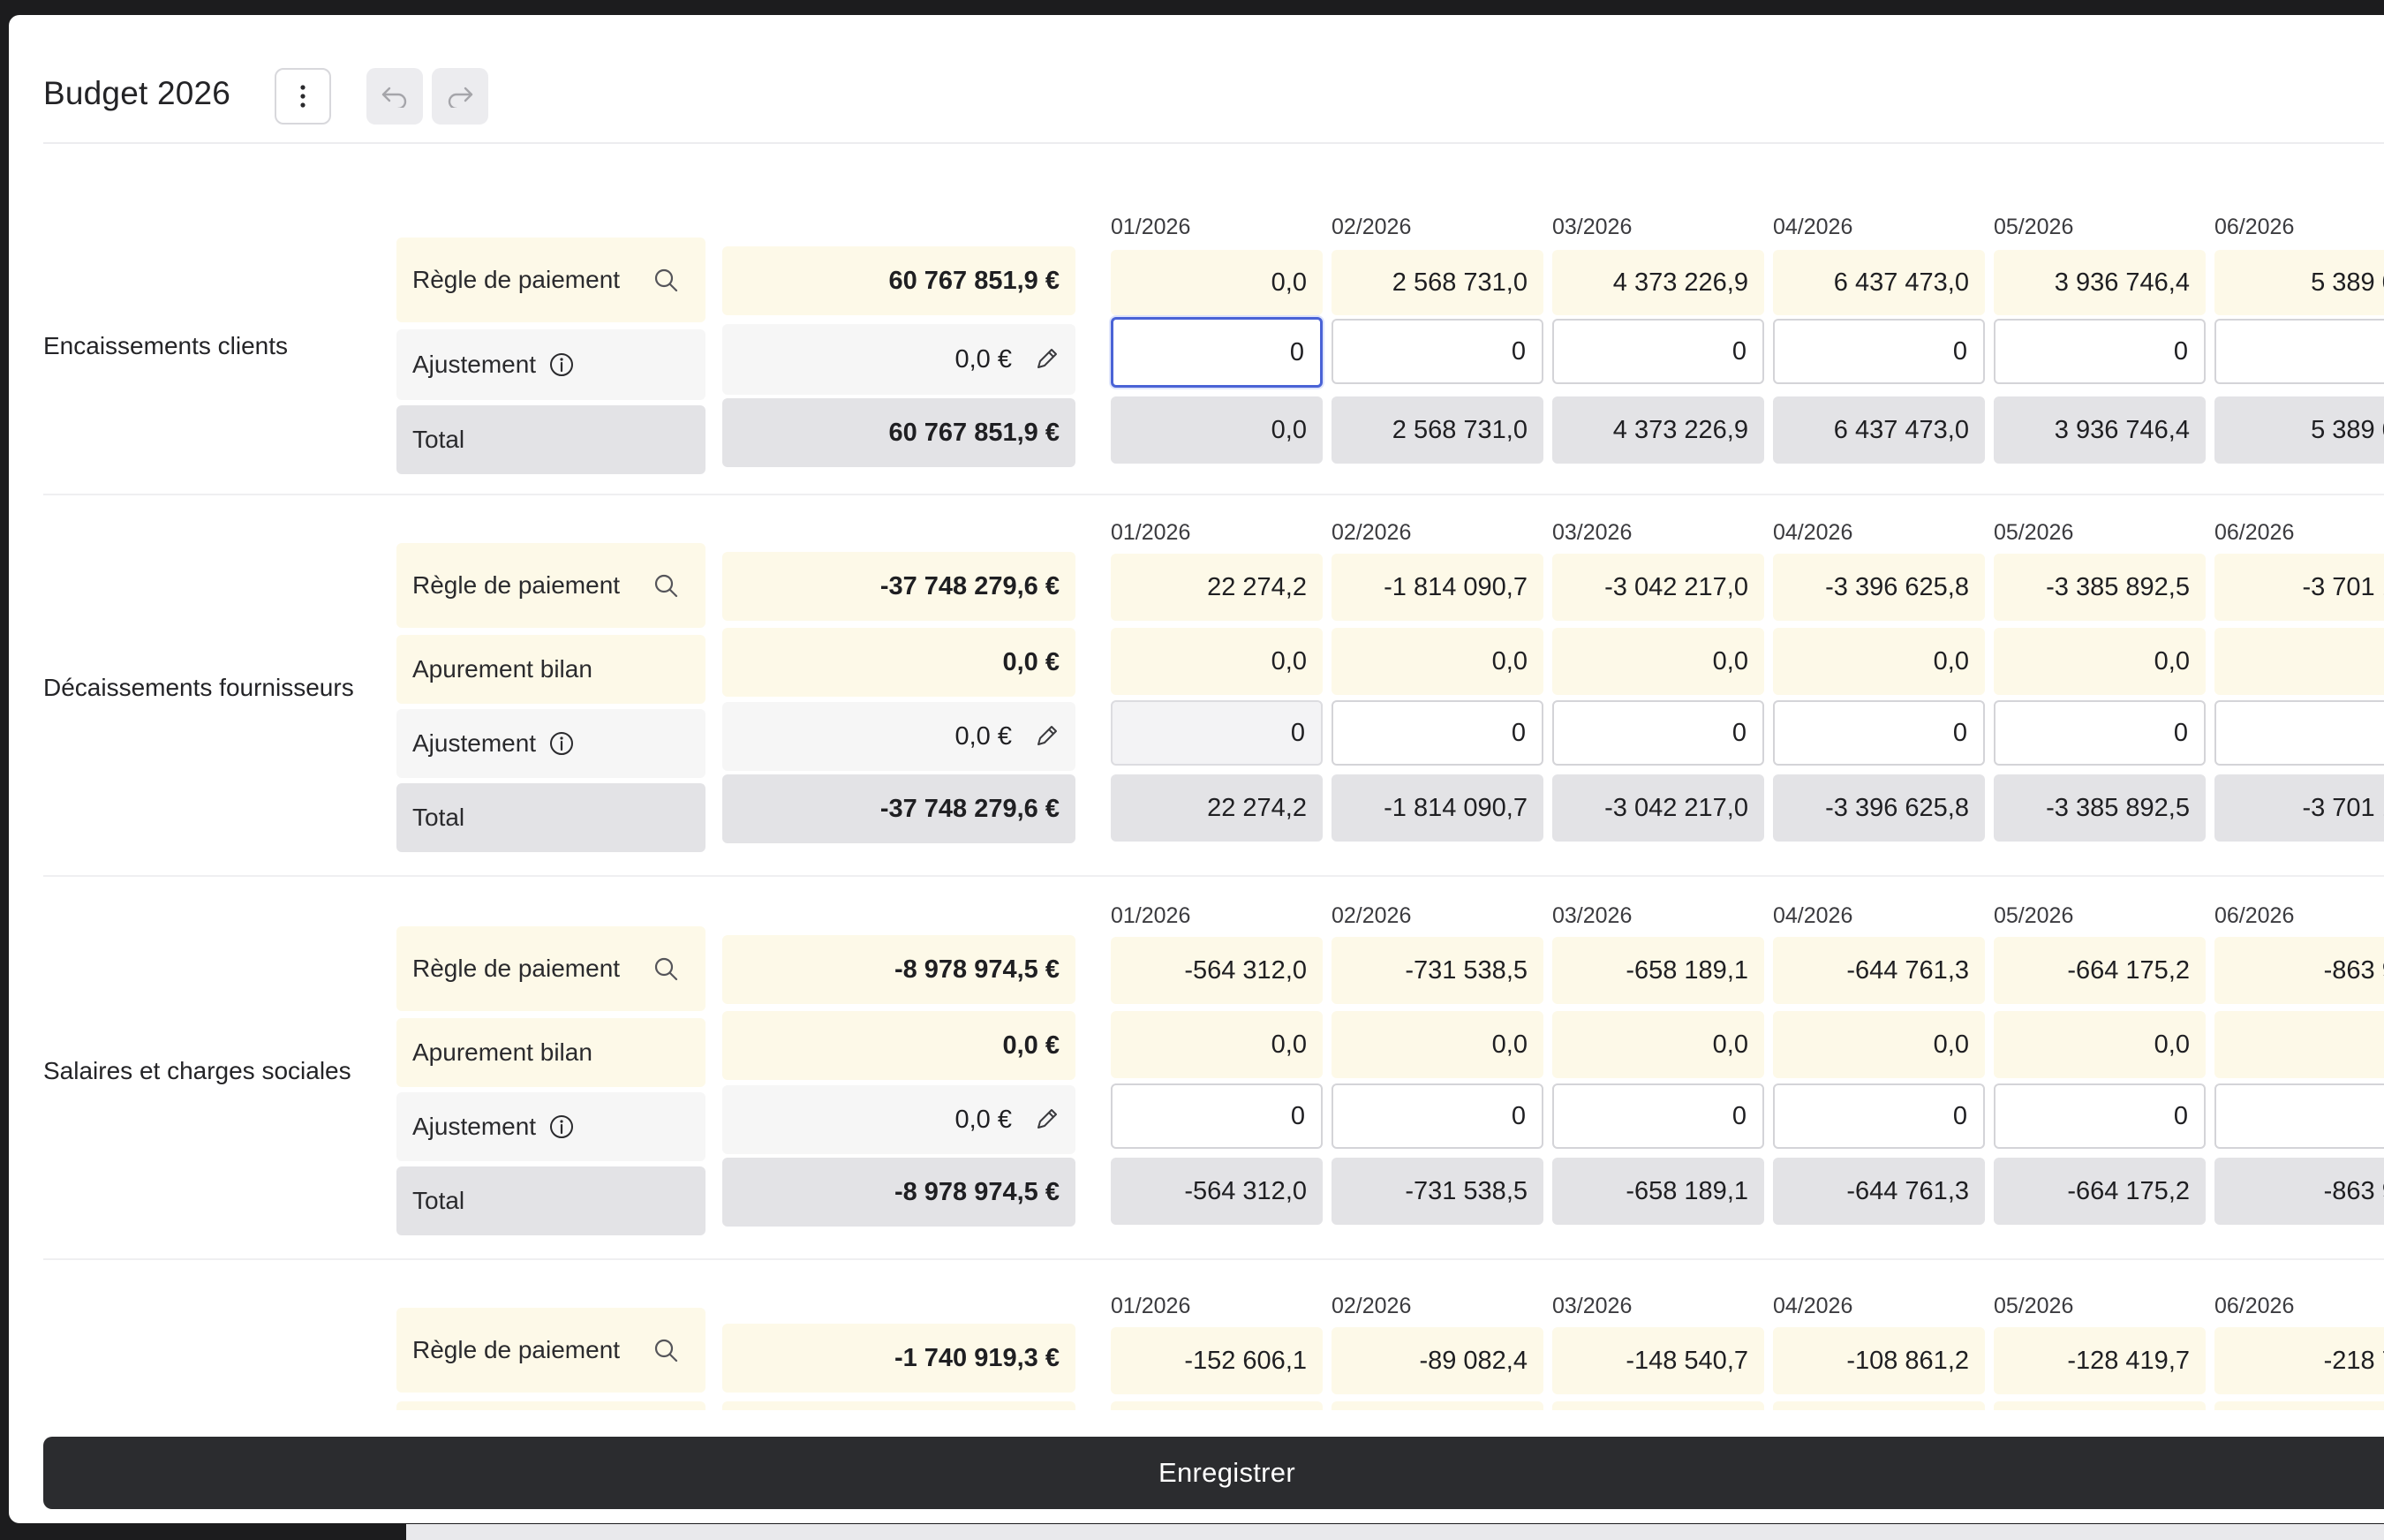 The width and height of the screenshot is (2384, 1540). I want to click on value-cell: -148 540,7, so click(1658, 1360).